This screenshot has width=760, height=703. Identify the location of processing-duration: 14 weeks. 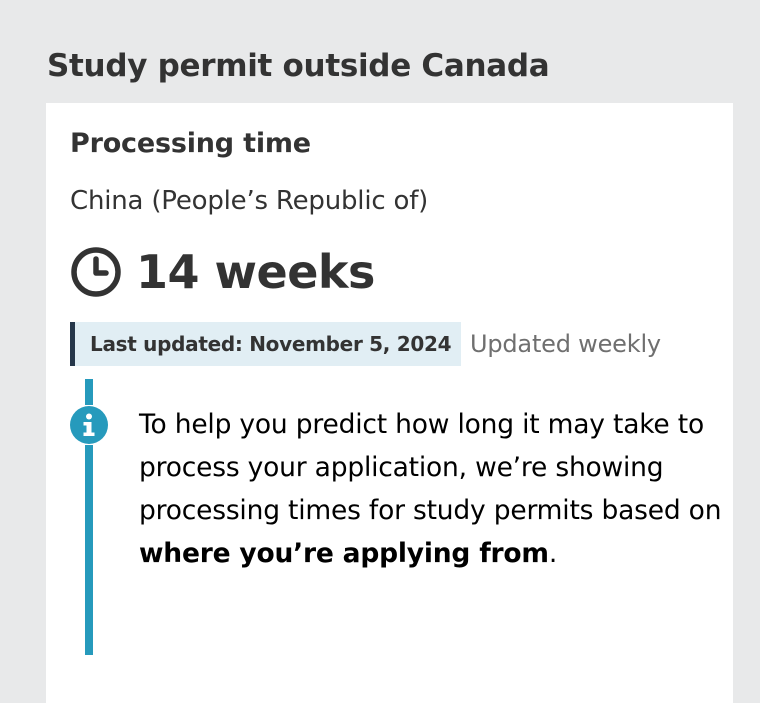
(222, 272).